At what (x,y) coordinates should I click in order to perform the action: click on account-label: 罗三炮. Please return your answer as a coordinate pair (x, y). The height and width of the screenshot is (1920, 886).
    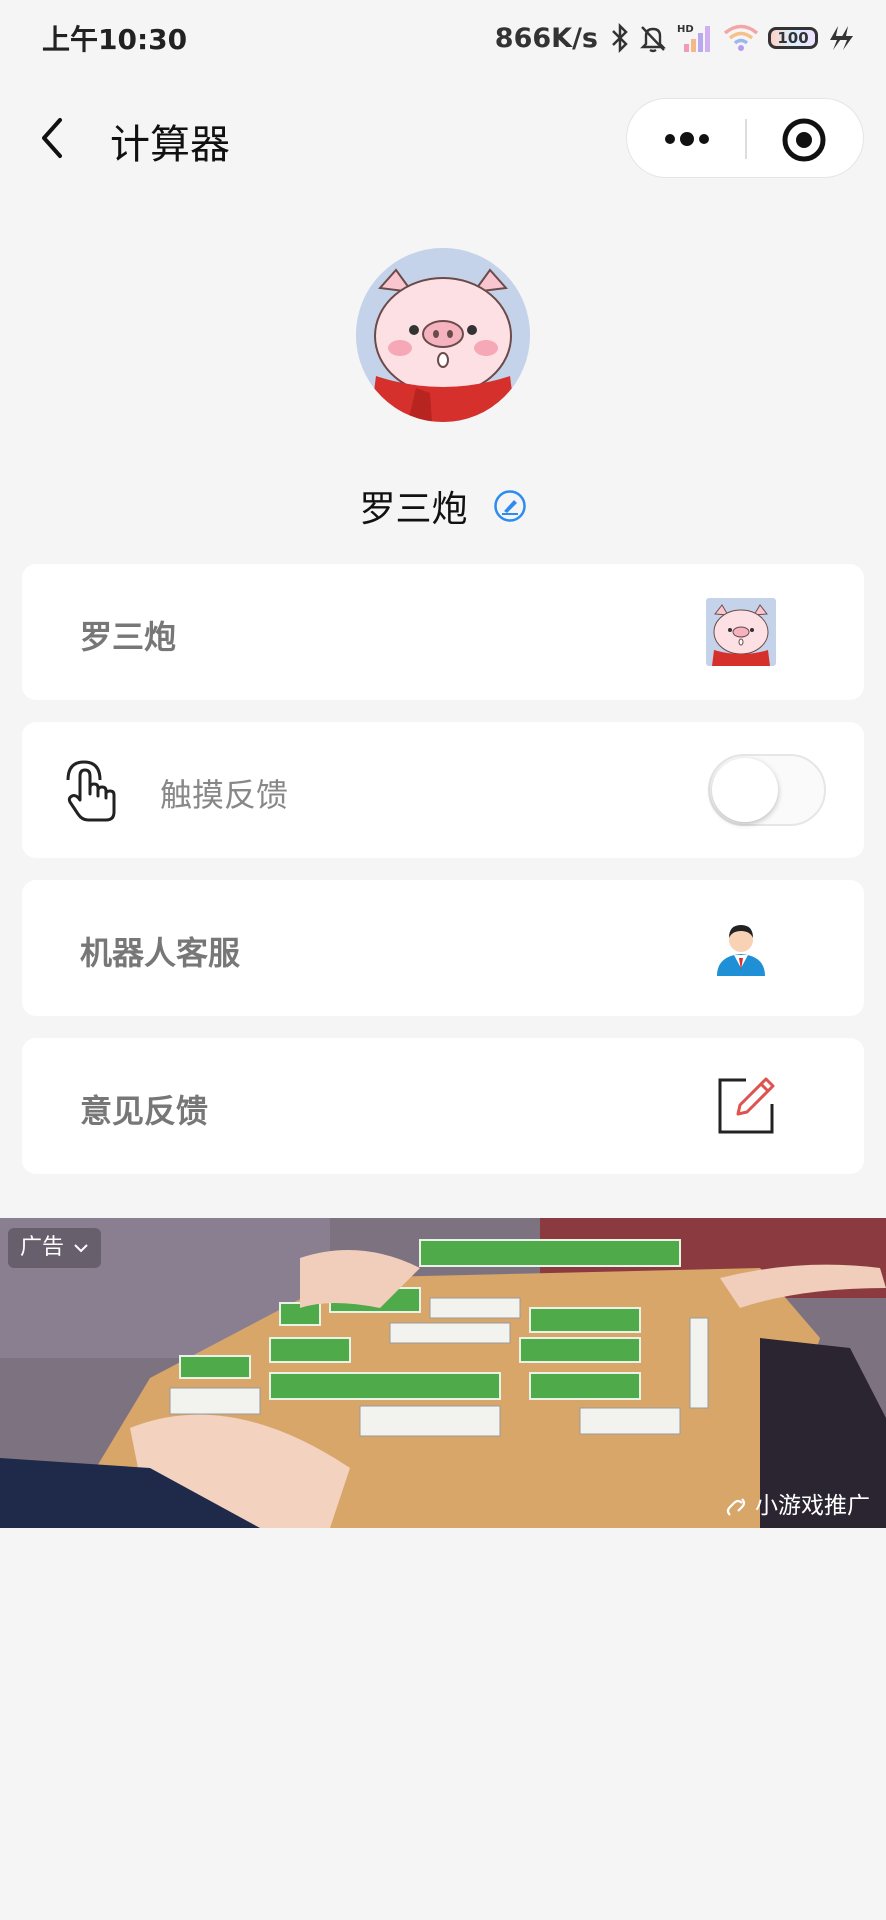
    Looking at the image, I should click on (128, 637).